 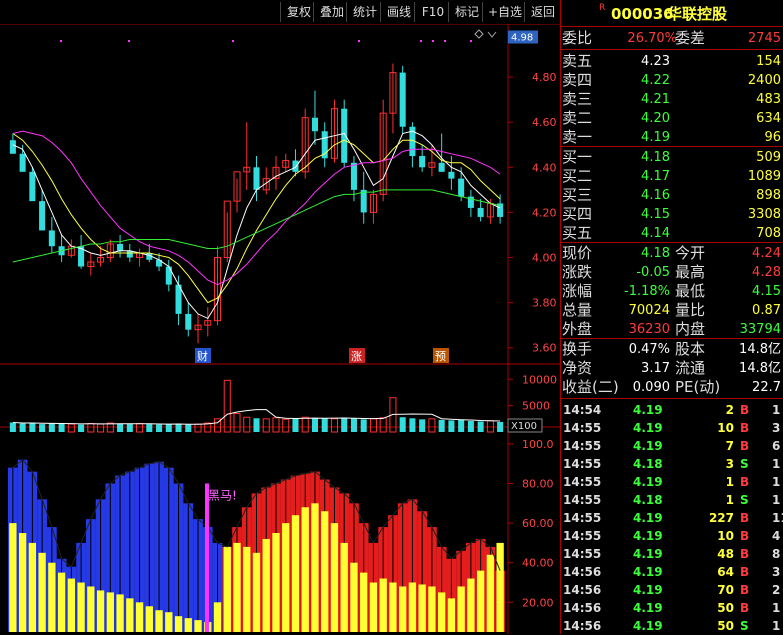 What do you see at coordinates (648, 500) in the screenshot?
I see `tick-price: 4.18` at bounding box center [648, 500].